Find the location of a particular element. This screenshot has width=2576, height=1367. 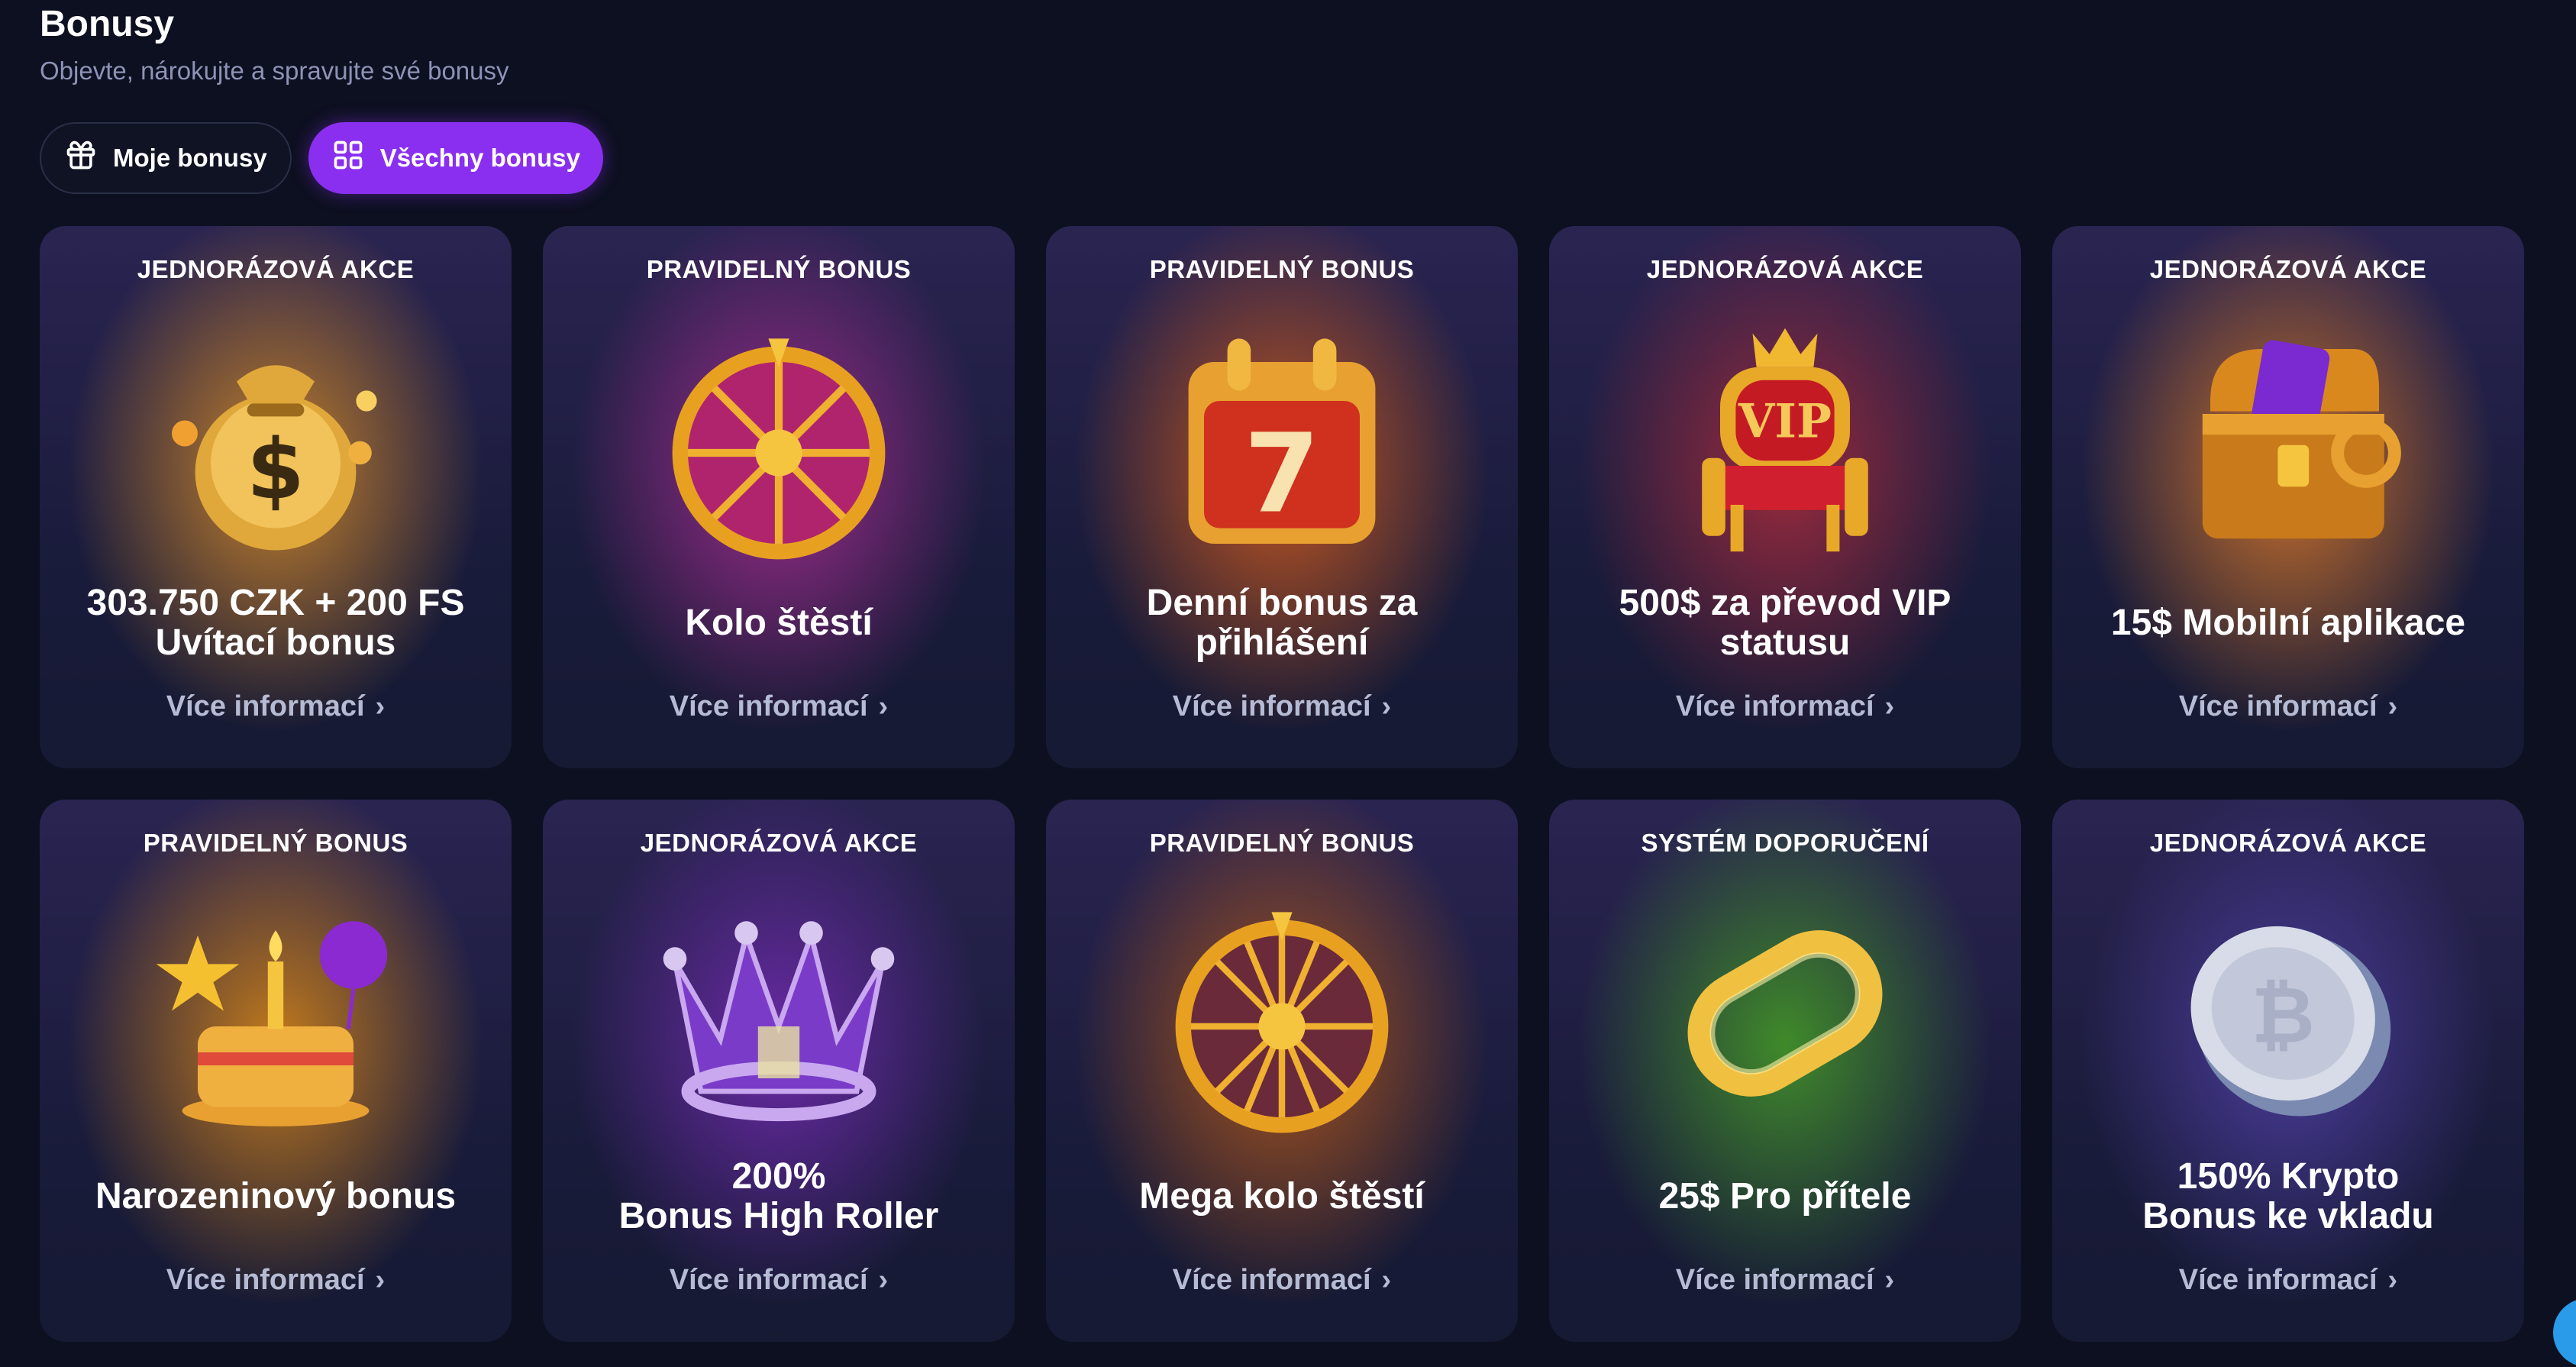

page-title: Bonusy is located at coordinates (107, 24).